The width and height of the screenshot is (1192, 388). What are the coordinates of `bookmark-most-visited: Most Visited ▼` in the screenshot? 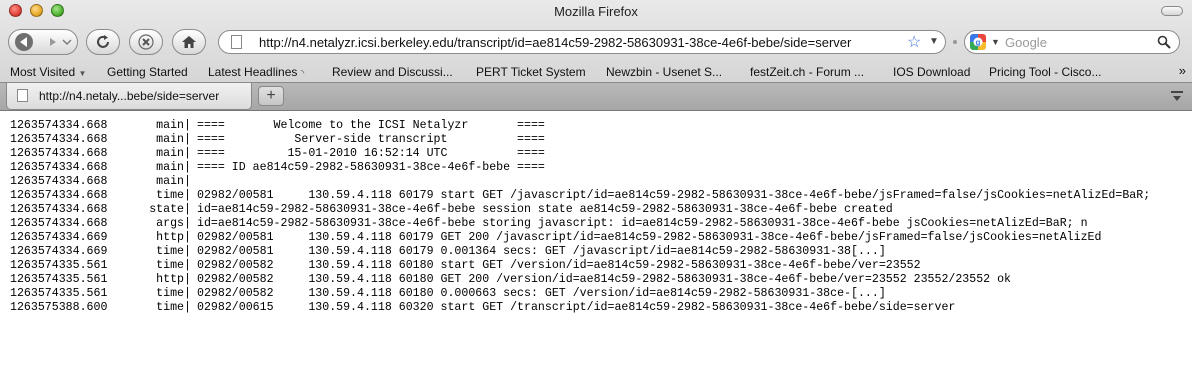 It's located at (48, 72).